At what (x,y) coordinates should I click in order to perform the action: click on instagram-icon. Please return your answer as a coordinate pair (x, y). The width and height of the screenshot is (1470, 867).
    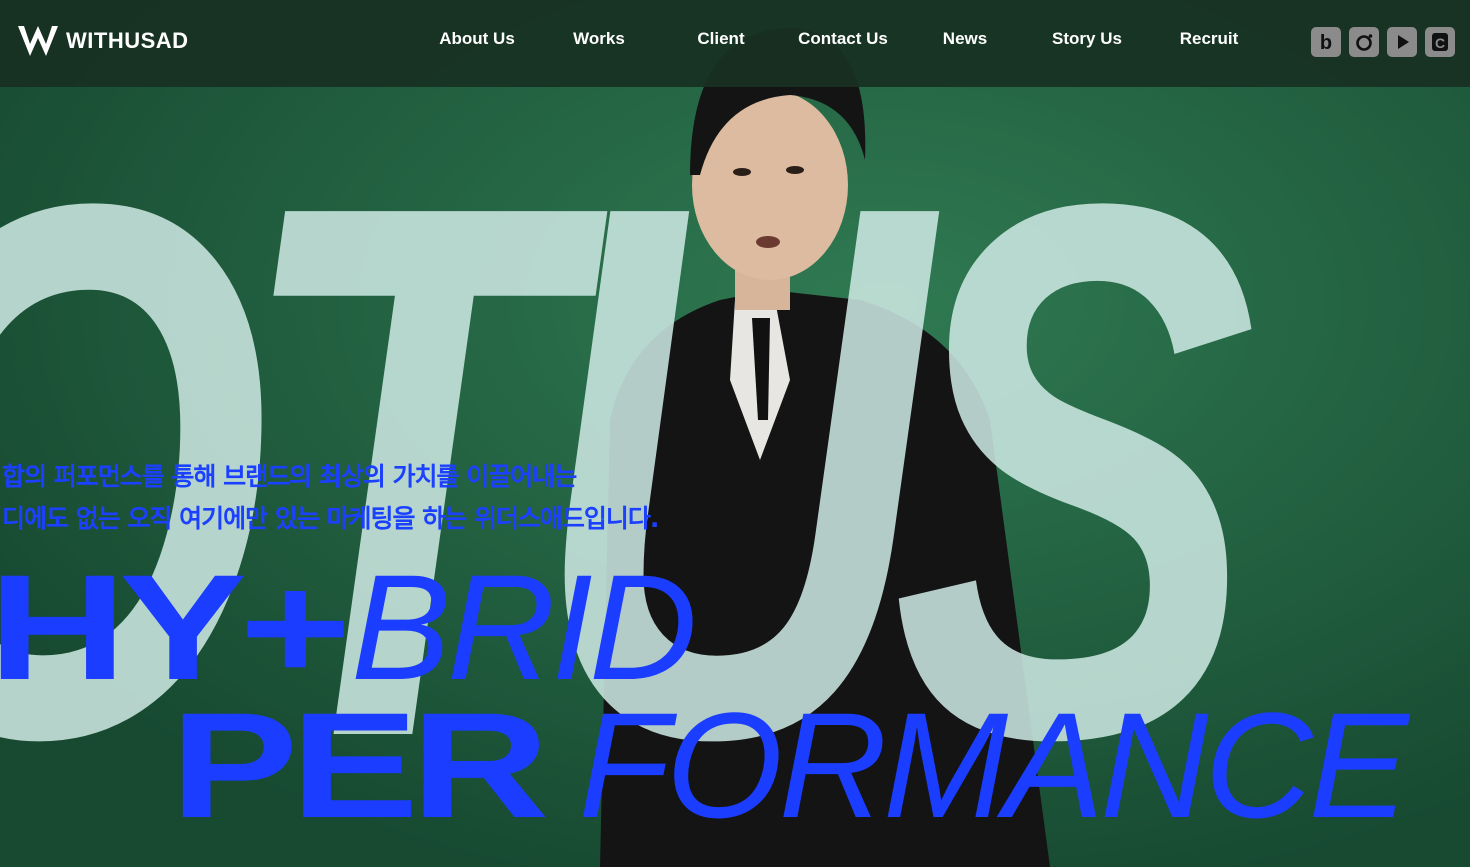
    Looking at the image, I should click on (1364, 42).